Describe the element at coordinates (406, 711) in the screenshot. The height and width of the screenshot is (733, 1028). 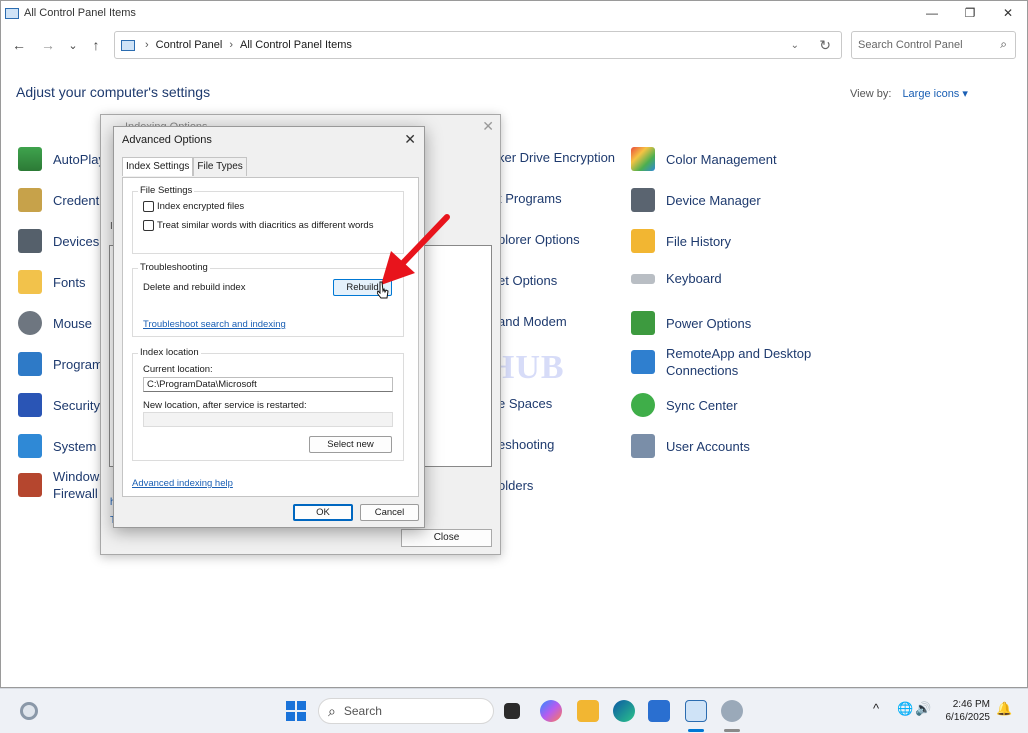
I see `taskbar-search: ⌕ Search` at that location.